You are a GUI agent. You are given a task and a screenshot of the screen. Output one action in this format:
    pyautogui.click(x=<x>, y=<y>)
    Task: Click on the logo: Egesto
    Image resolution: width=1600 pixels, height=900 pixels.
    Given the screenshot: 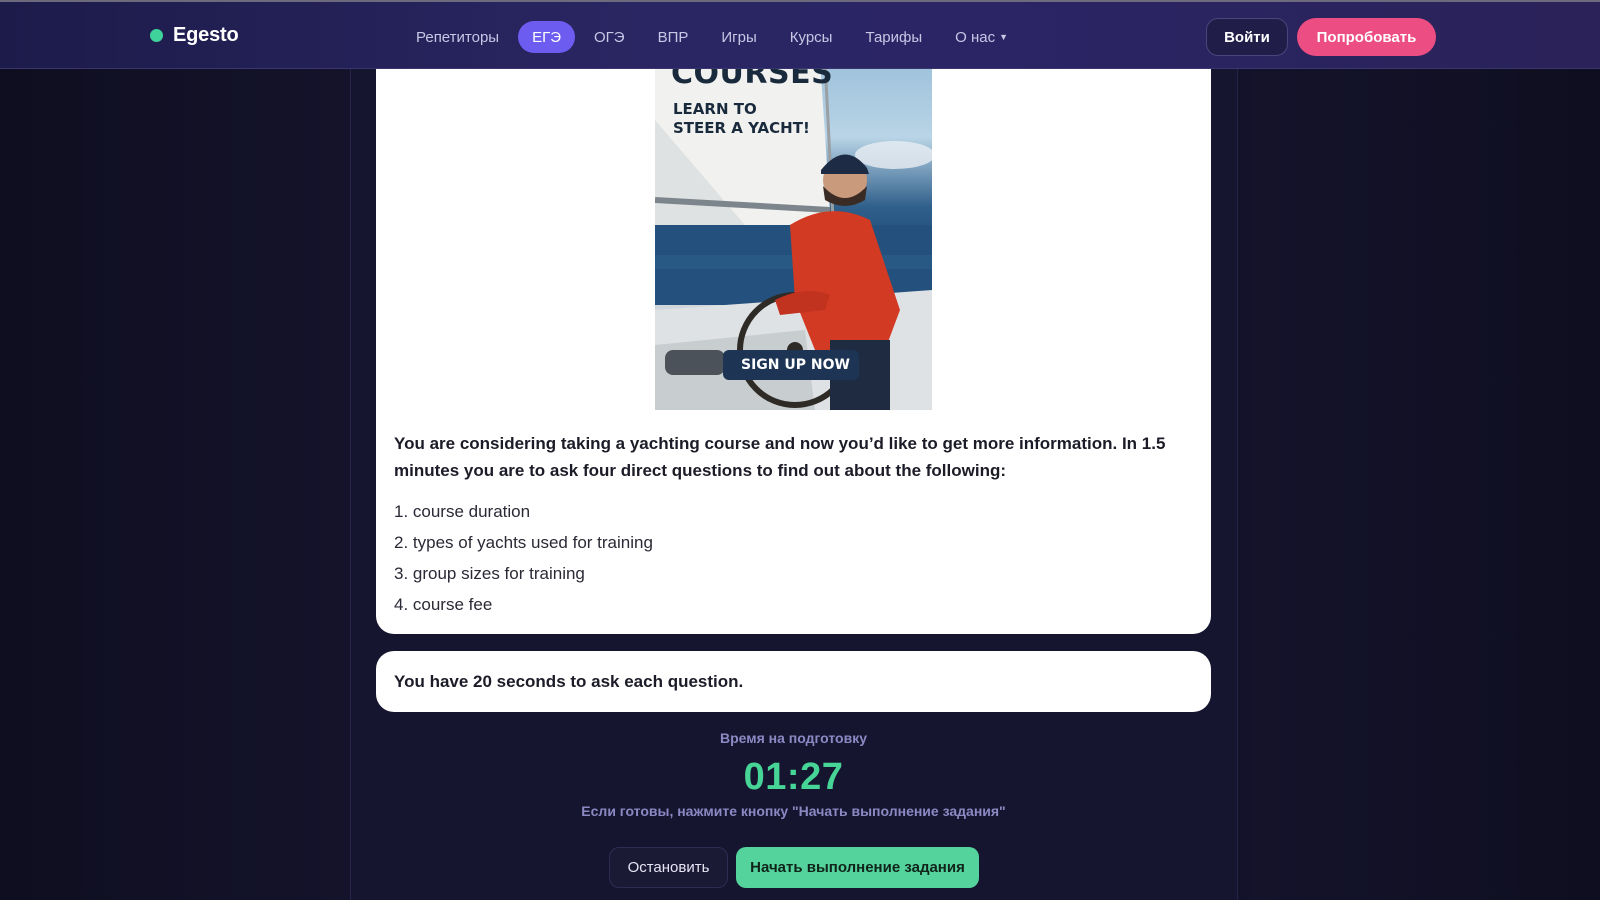 What is the action you would take?
    pyautogui.click(x=194, y=35)
    